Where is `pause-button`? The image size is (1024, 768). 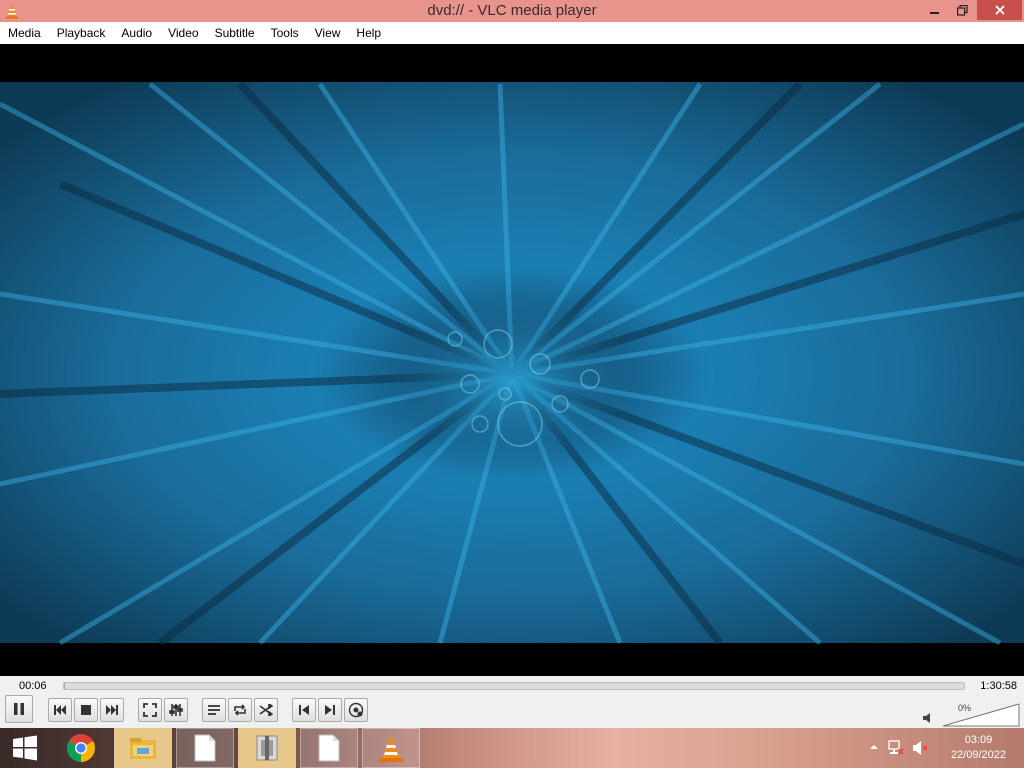
pause-button is located at coordinates (19, 709).